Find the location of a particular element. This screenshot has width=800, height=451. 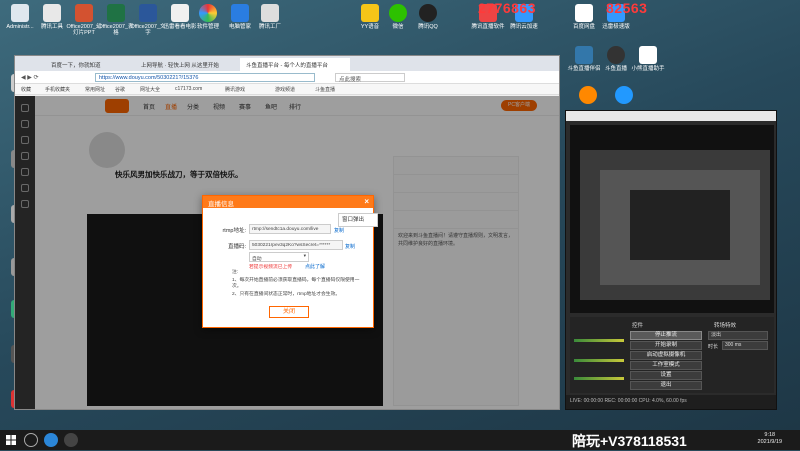

video-icon is located at coordinates (180, 13).